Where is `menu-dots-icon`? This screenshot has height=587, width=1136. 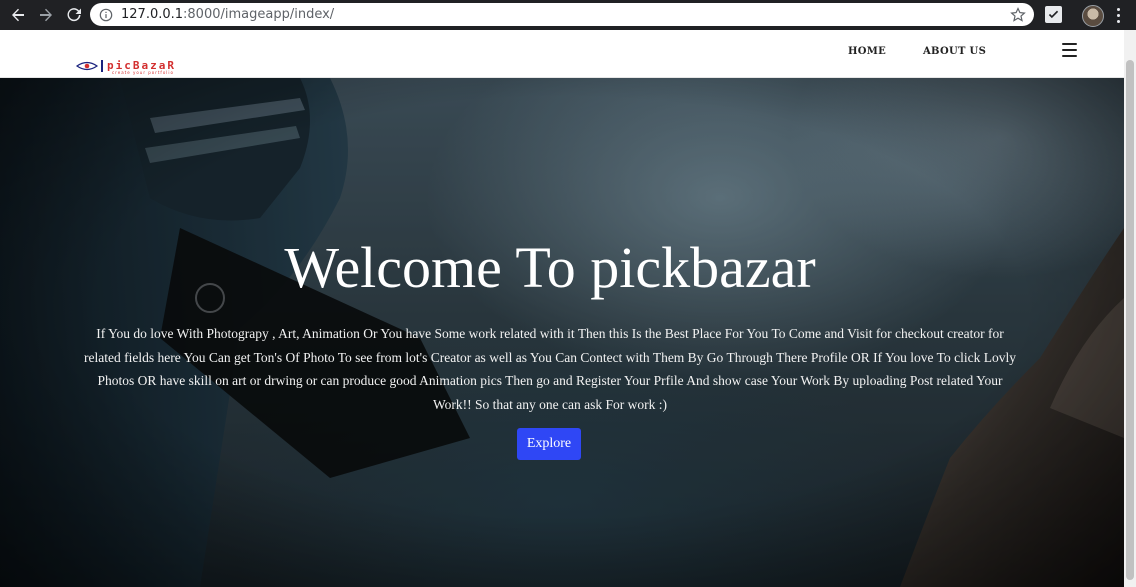 menu-dots-icon is located at coordinates (1118, 15).